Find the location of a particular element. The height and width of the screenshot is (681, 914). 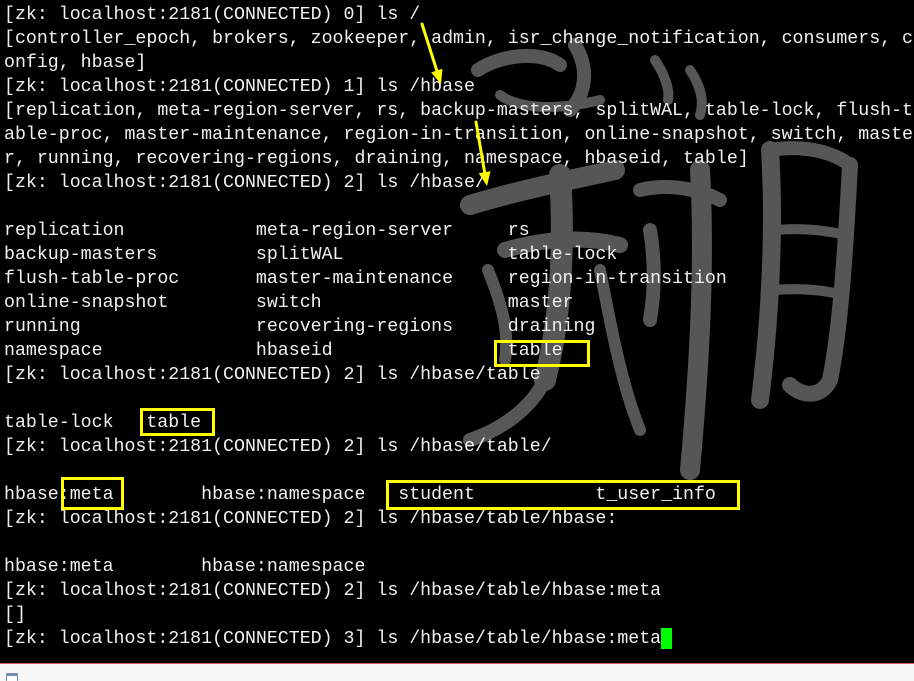

listing-row: online-snapshot switch master is located at coordinates (459, 303).